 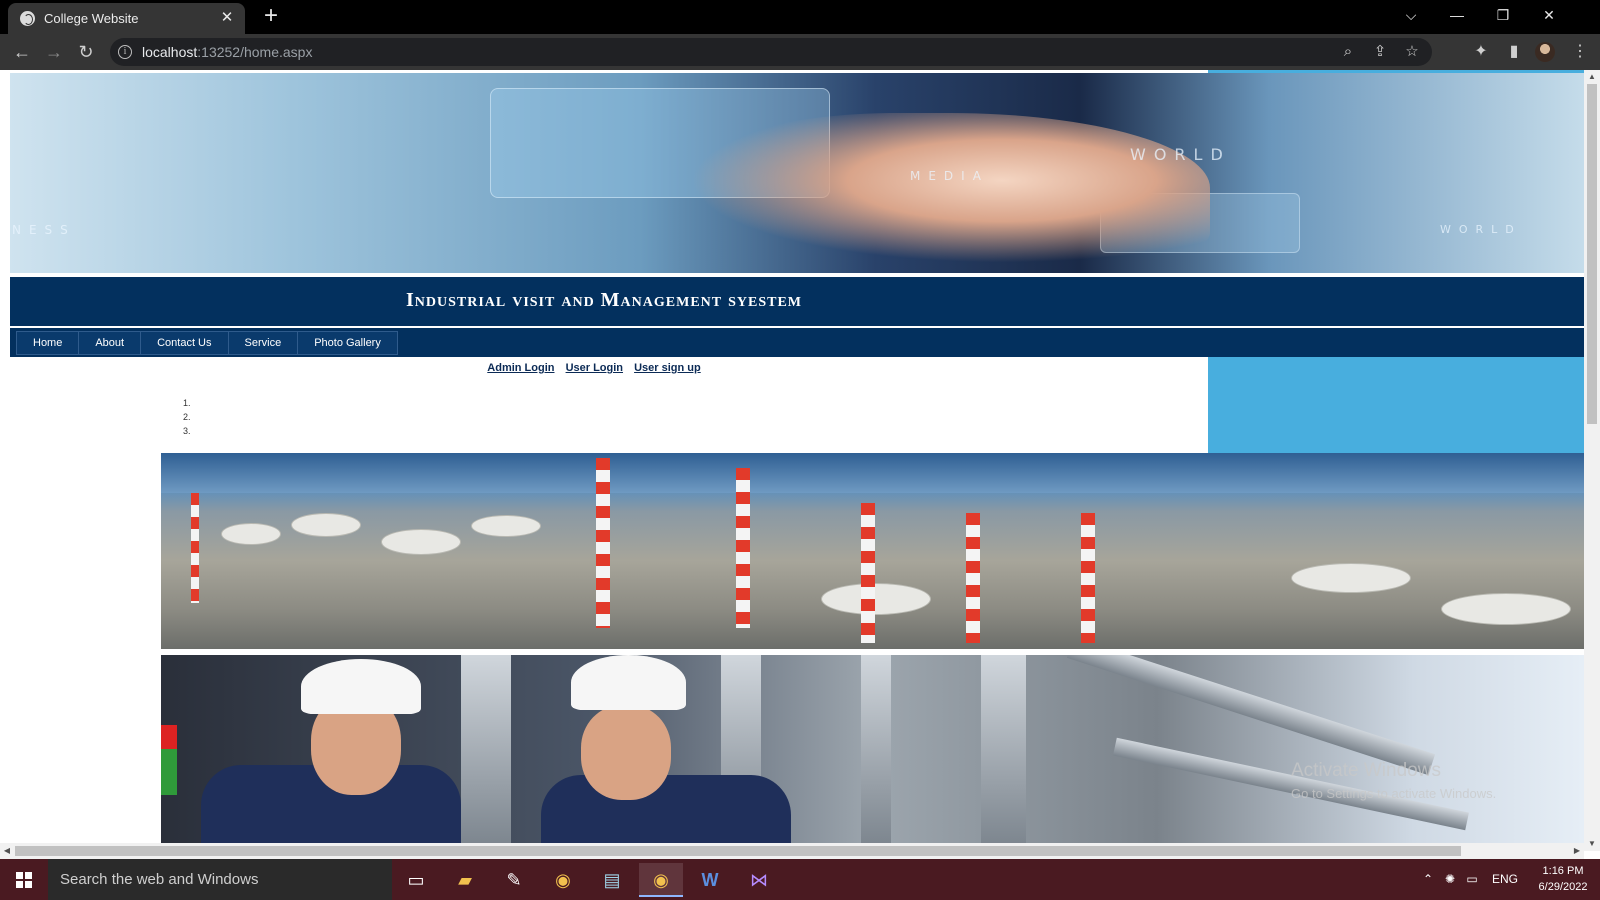 I want to click on site-title-bar: Industrial visit and Management syestem, so click(x=797, y=300).